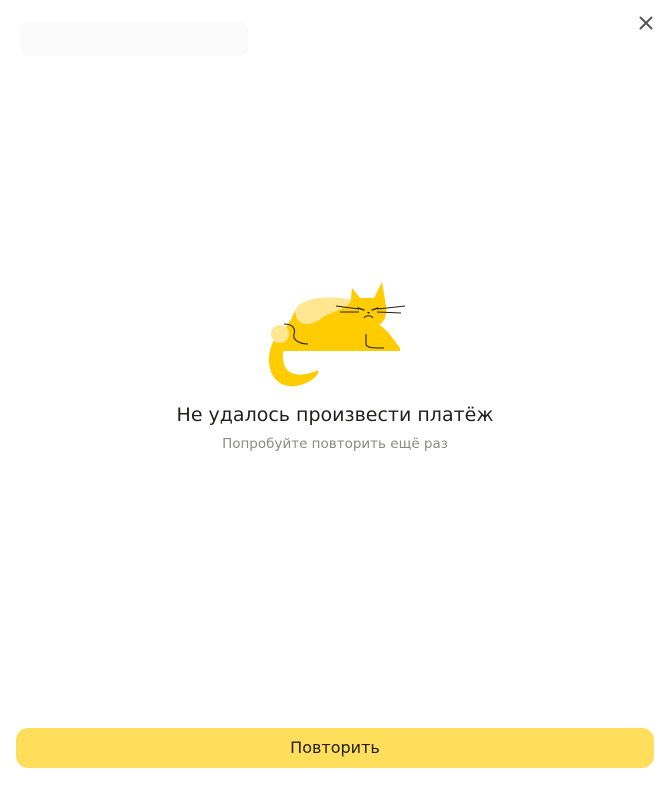  I want to click on error-title: Не удалось произвести платёж, so click(335, 415).